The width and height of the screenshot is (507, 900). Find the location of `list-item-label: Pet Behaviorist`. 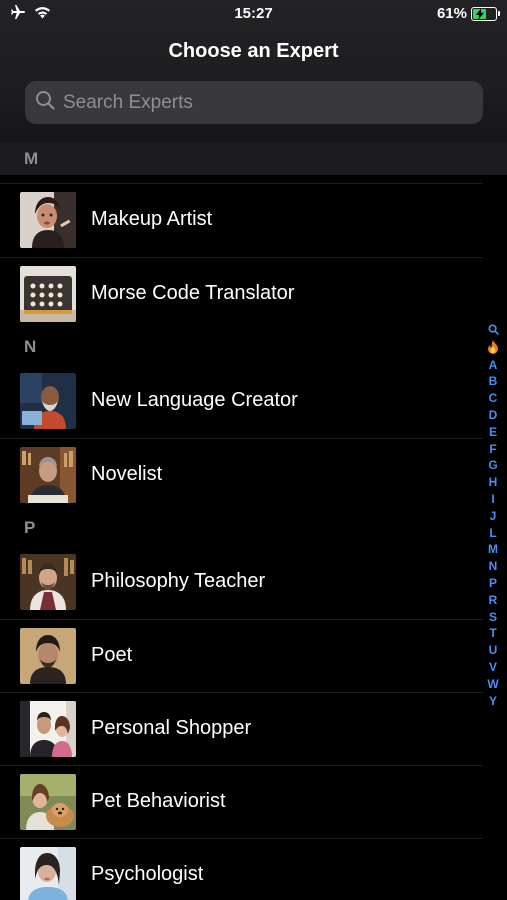

list-item-label: Pet Behaviorist is located at coordinates (158, 801).